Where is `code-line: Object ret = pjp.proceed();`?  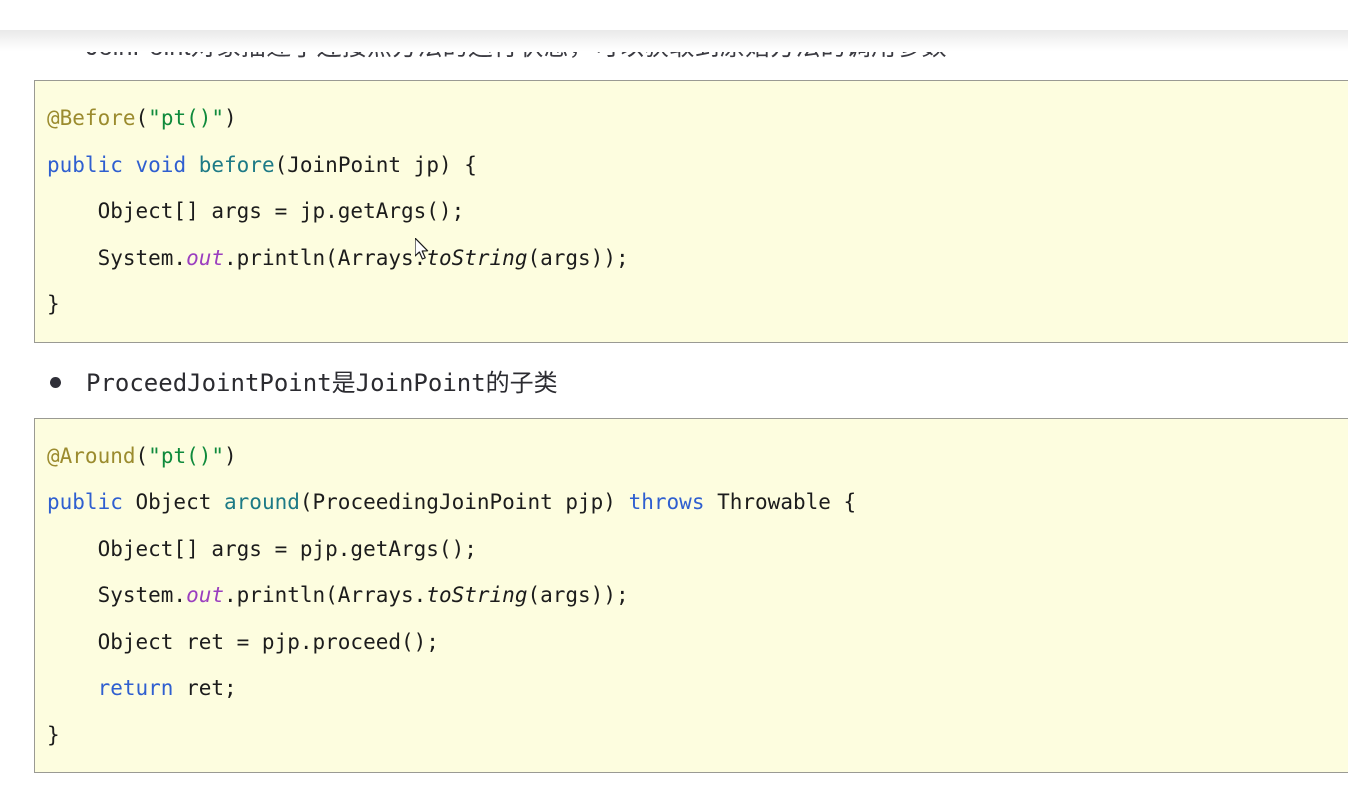
code-line: Object ret = pjp.proceed(); is located at coordinates (697, 642).